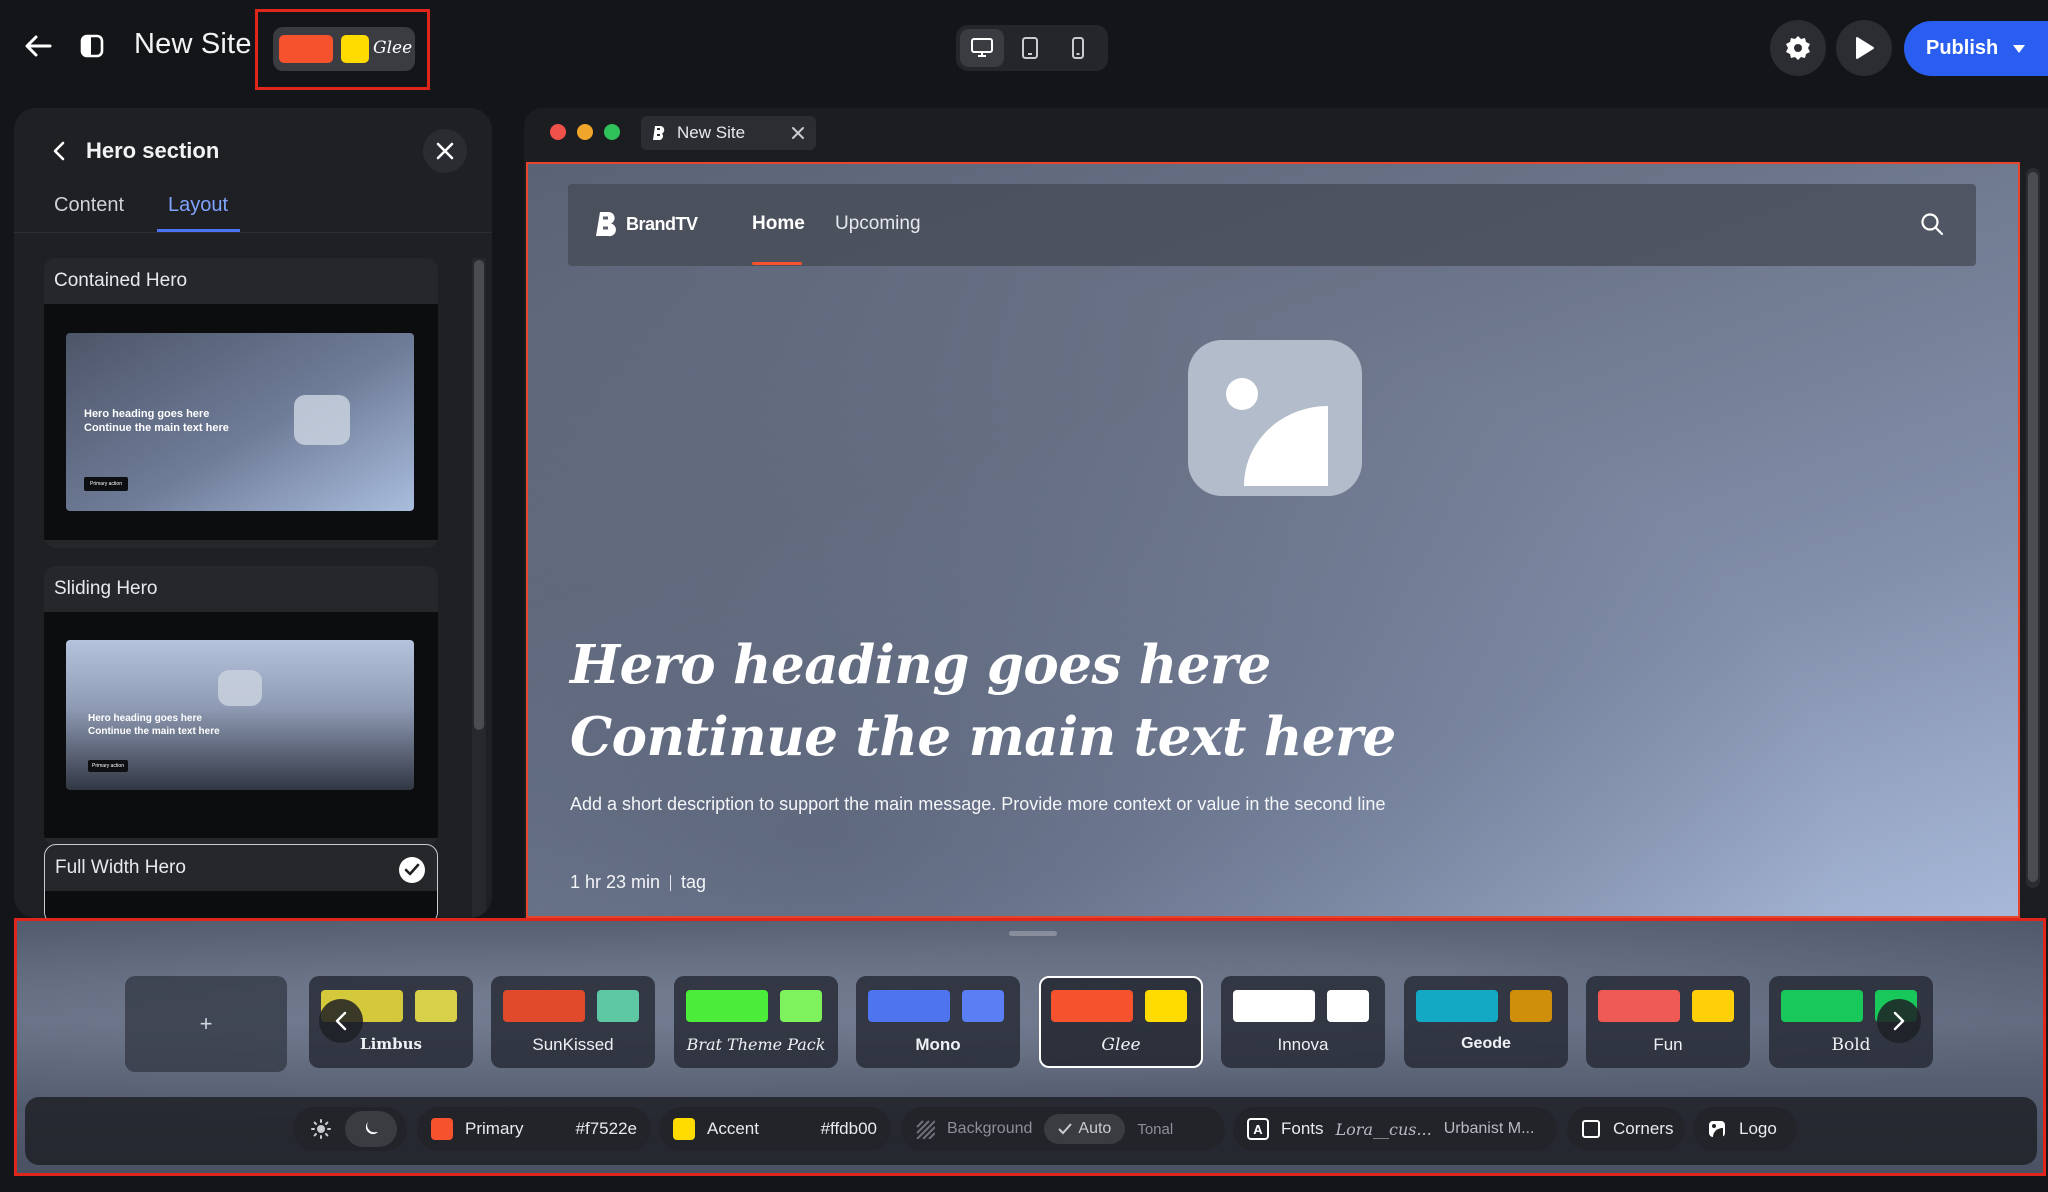  I want to click on top-bar: New Site Glee Publish, so click(1024, 48).